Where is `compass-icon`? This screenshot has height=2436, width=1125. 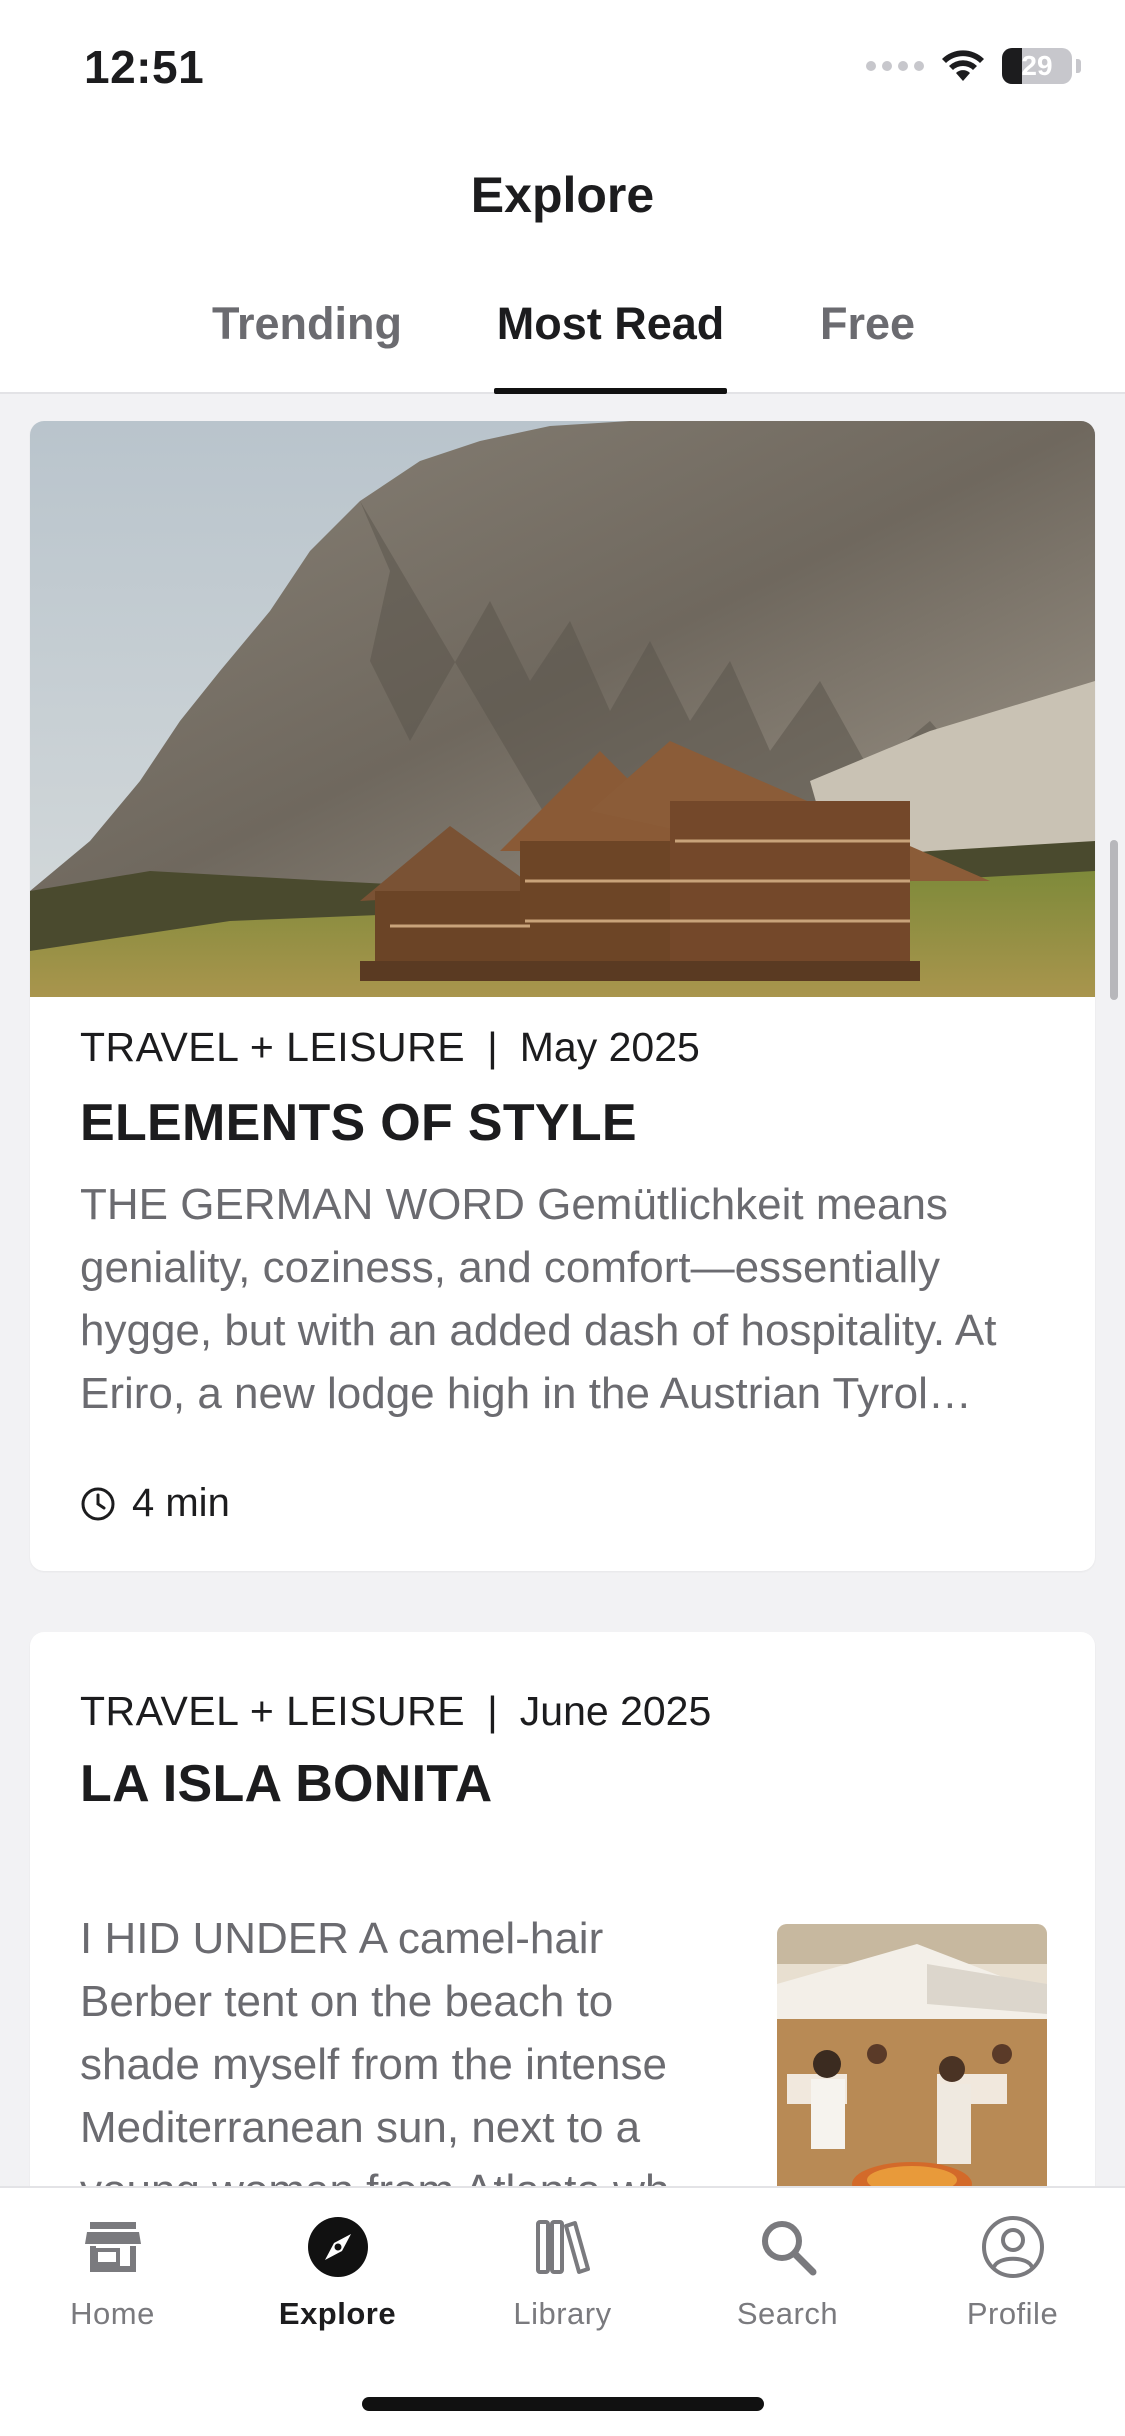 compass-icon is located at coordinates (337, 2247).